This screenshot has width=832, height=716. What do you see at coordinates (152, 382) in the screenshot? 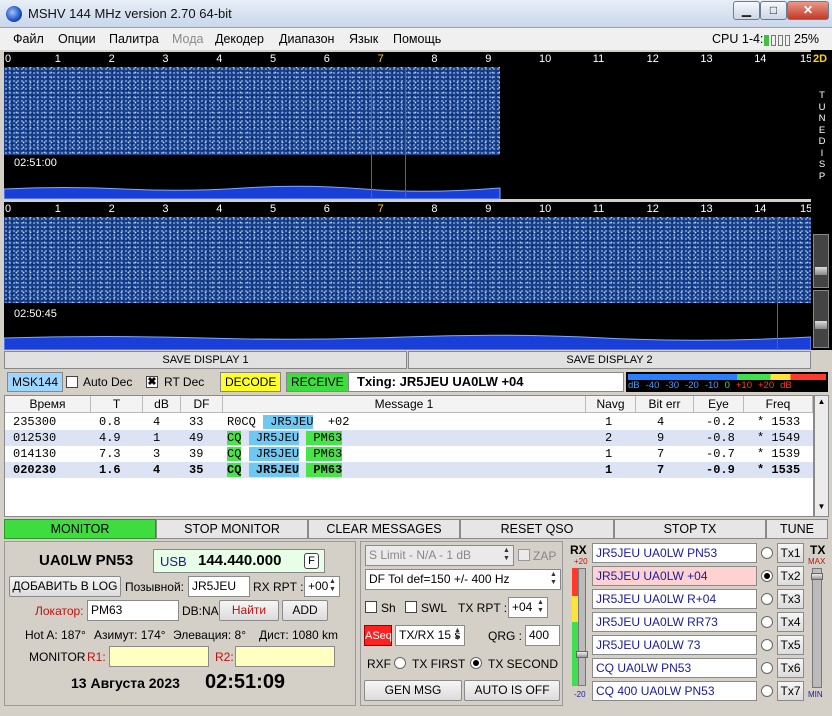
I see `rt-dec-checkbox: ✖` at bounding box center [152, 382].